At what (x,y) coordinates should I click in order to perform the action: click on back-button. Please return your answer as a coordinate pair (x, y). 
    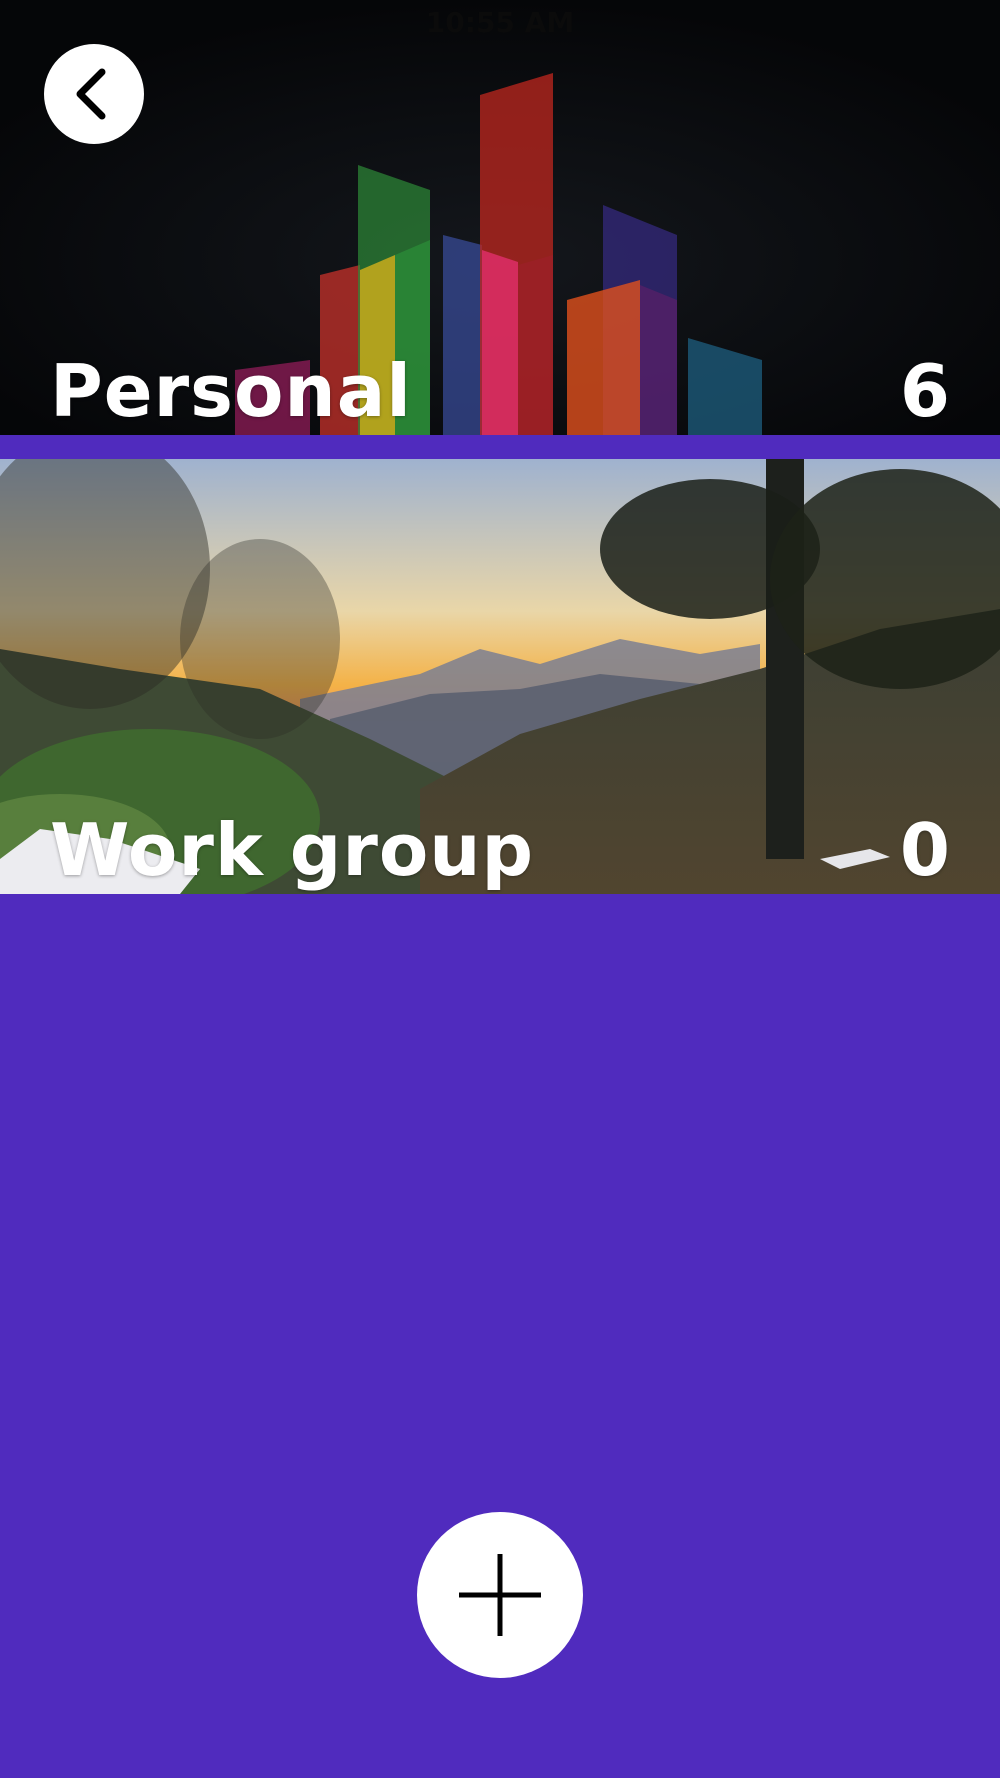
    Looking at the image, I should click on (94, 94).